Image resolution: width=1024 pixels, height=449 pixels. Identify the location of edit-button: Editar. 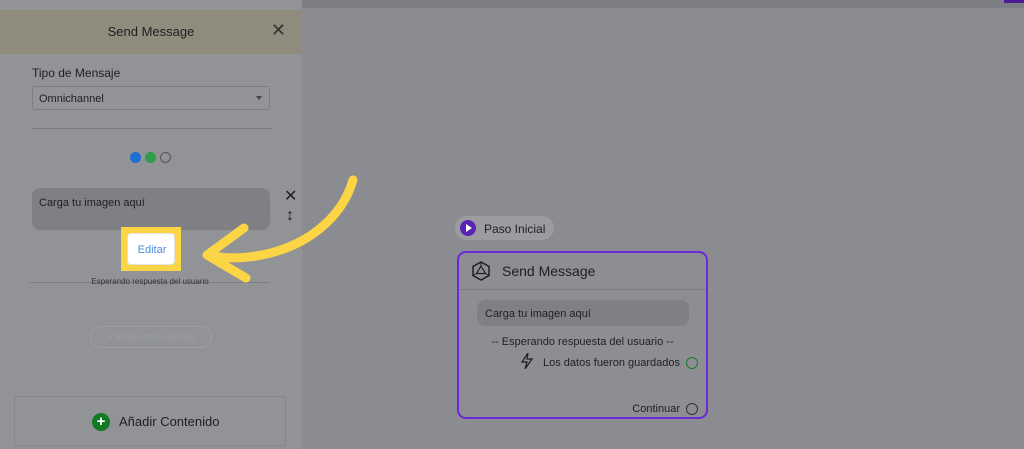
(151, 249).